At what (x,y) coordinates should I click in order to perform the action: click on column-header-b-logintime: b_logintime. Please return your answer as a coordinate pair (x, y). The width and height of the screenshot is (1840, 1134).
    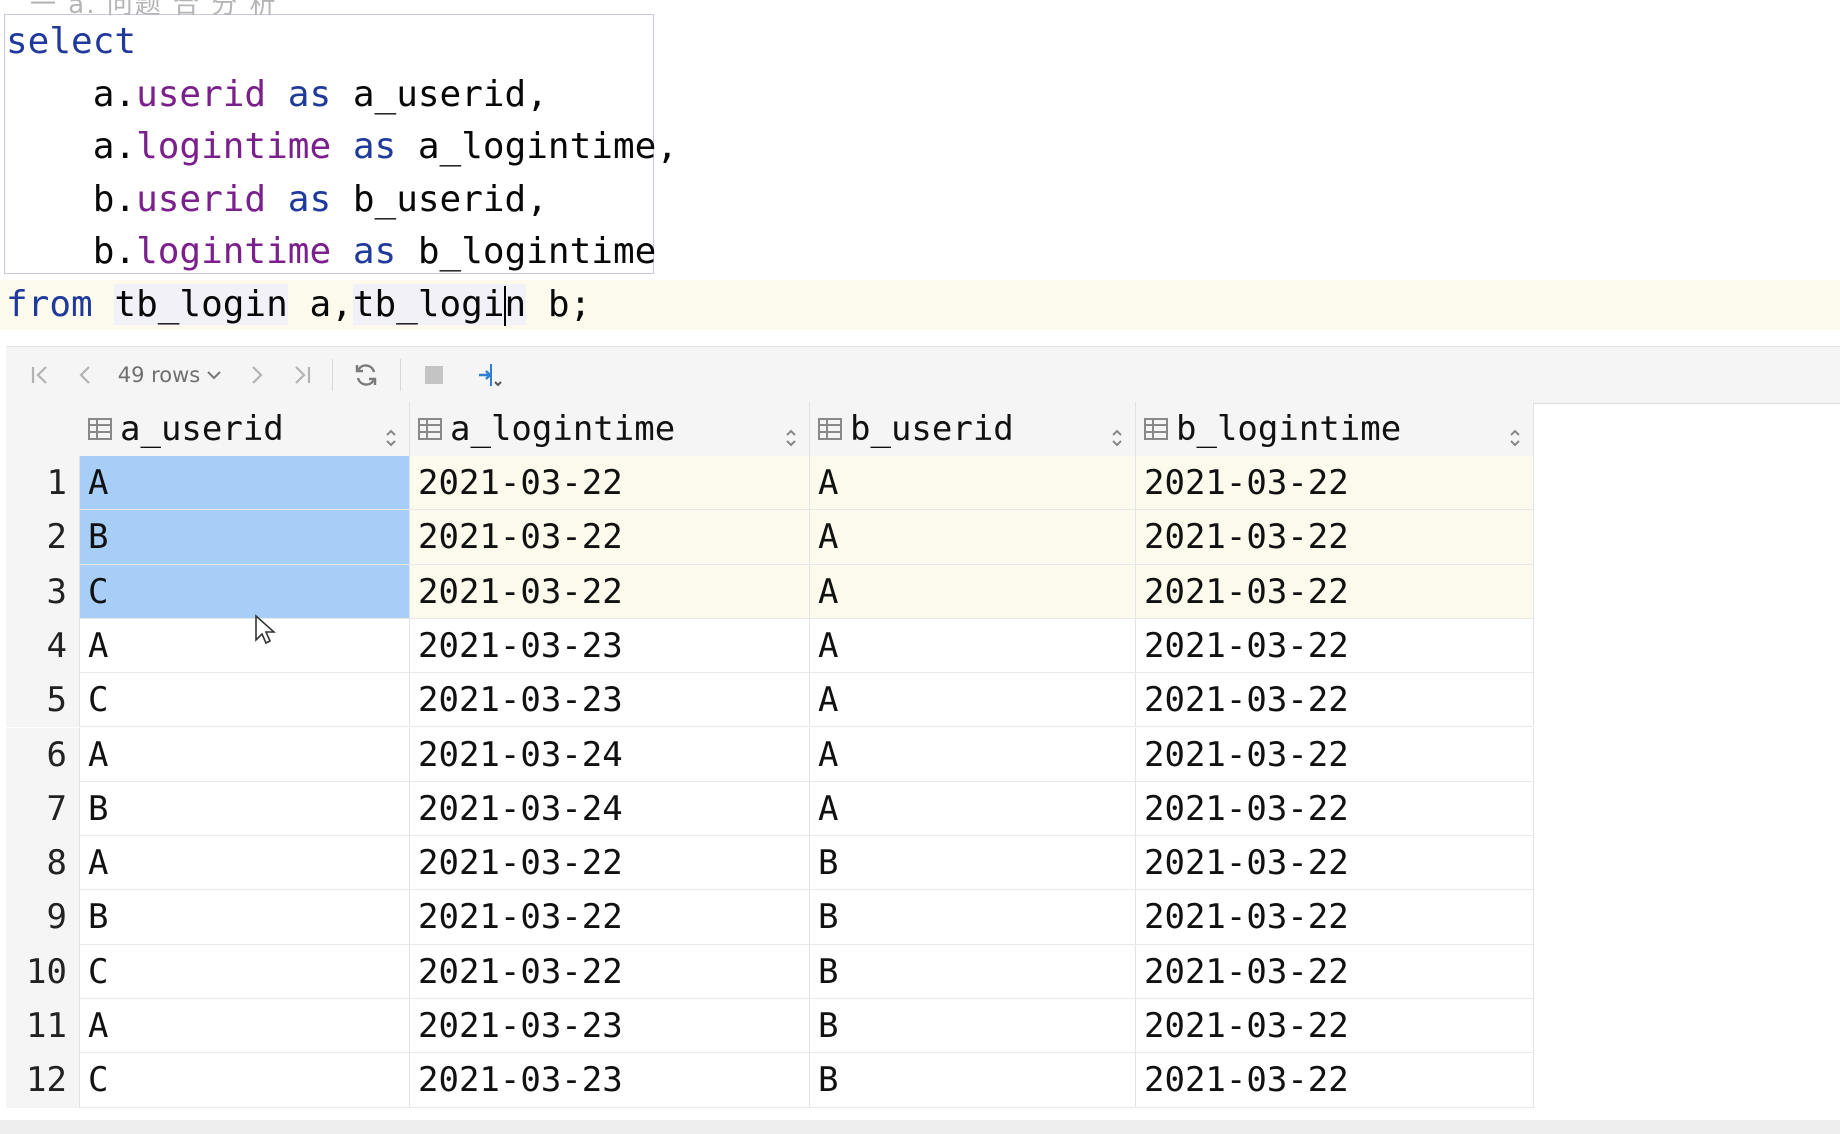
    Looking at the image, I should click on (1335, 429).